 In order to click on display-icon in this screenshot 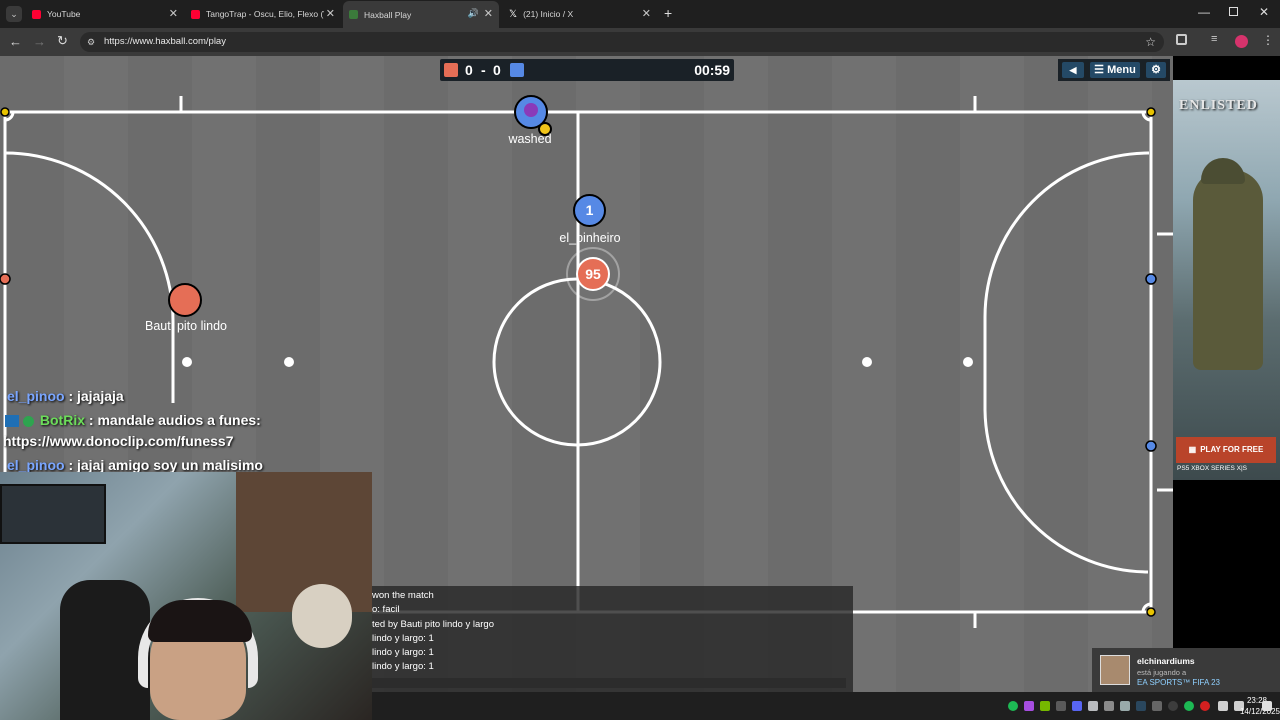, I will do `click(1061, 706)`.